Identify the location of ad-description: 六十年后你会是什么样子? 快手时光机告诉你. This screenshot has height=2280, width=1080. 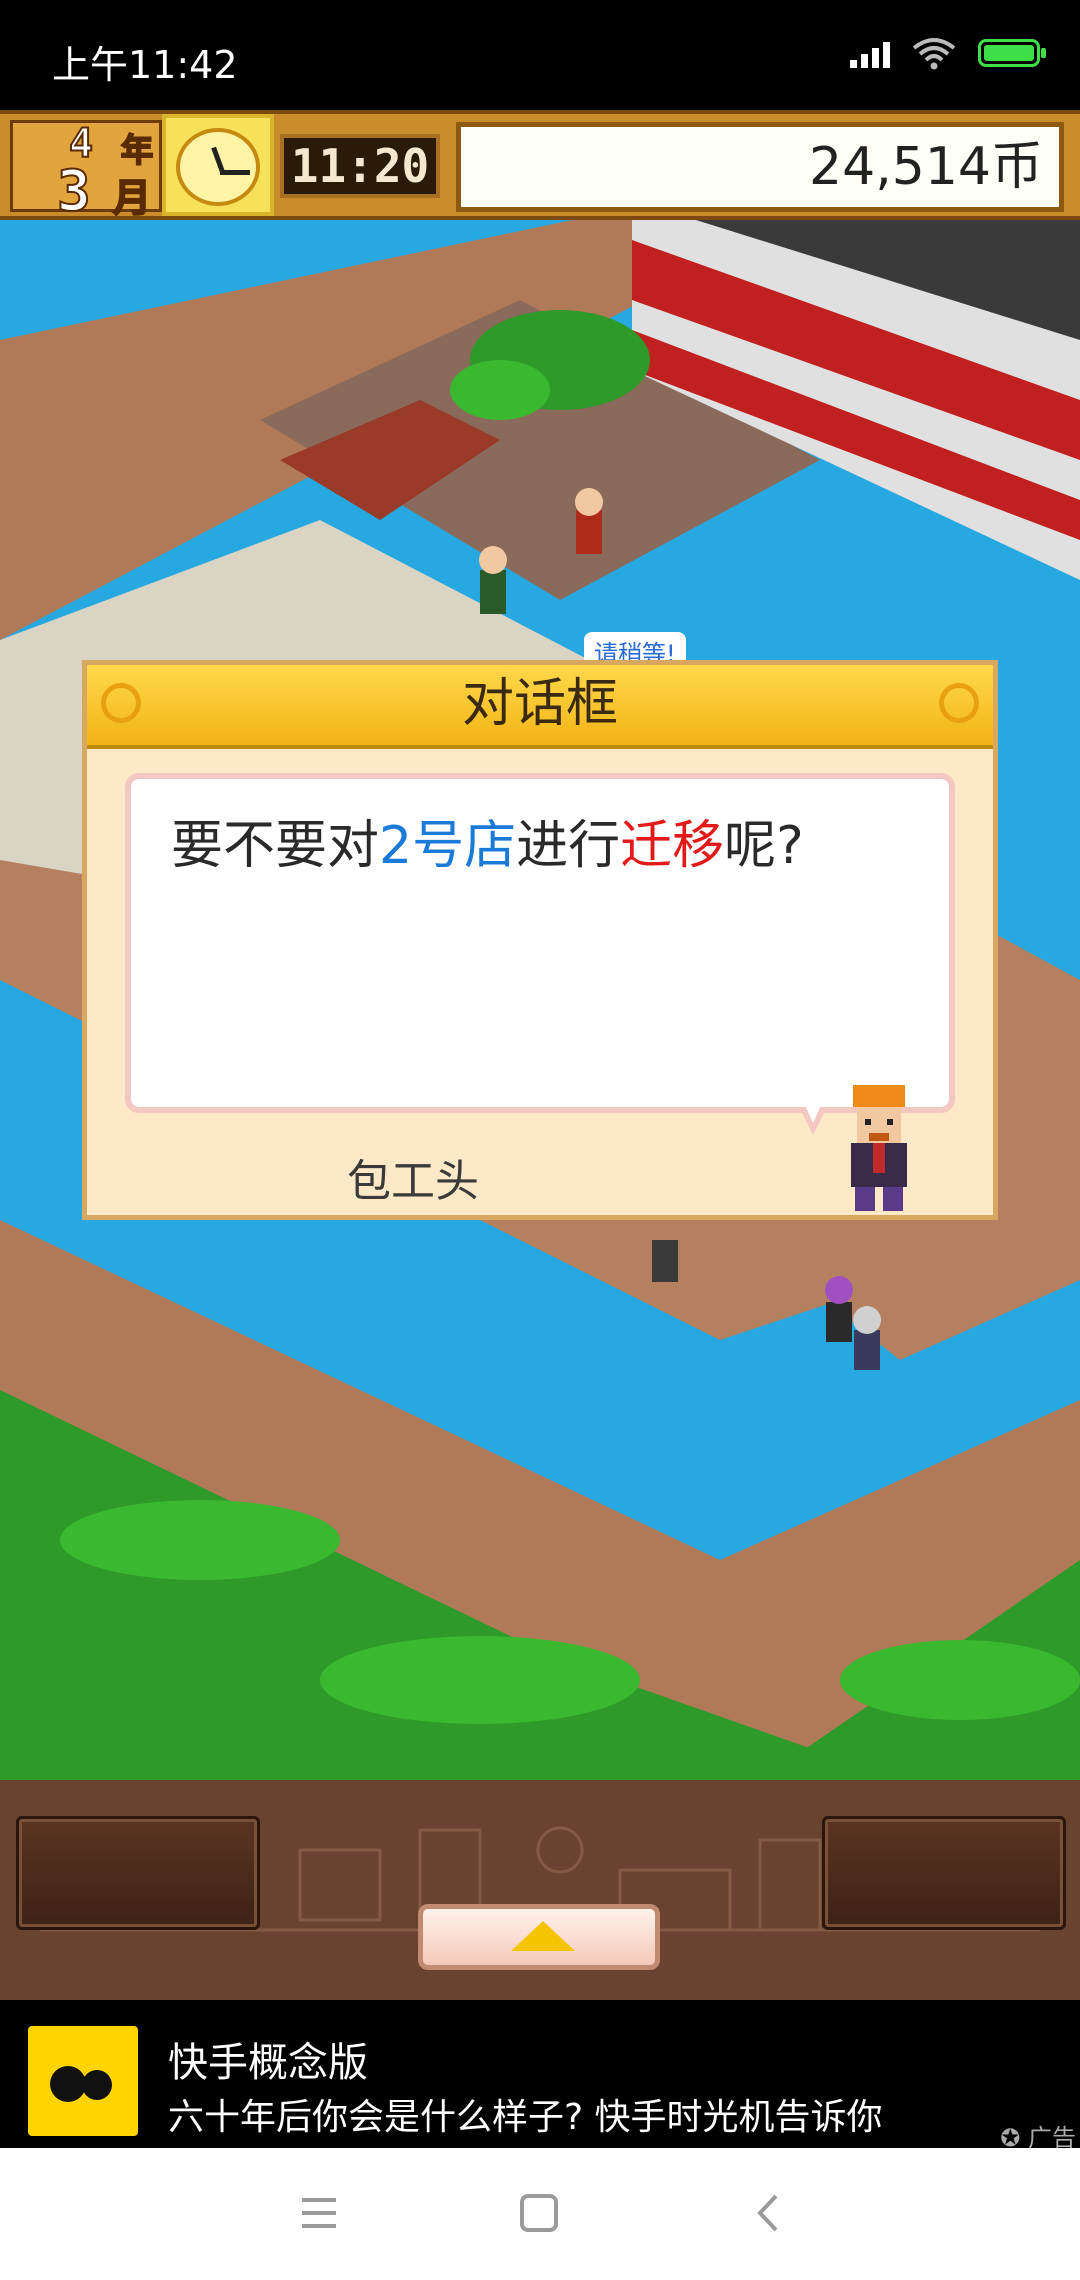
(525, 2117).